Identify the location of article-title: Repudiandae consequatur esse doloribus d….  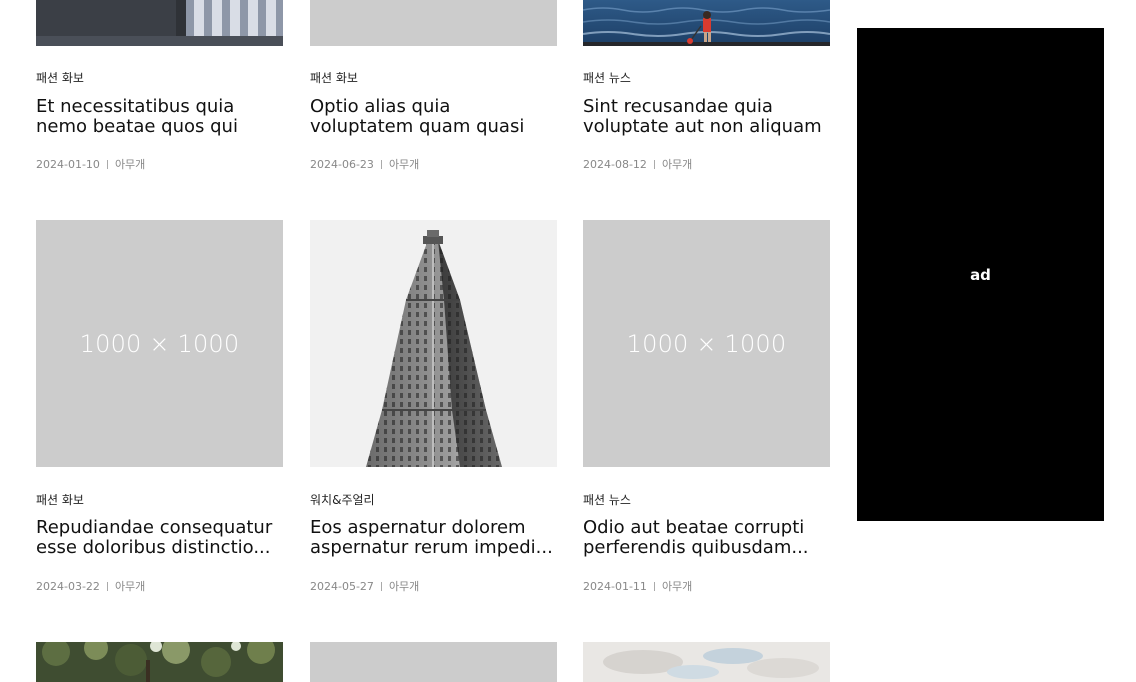
(159, 538).